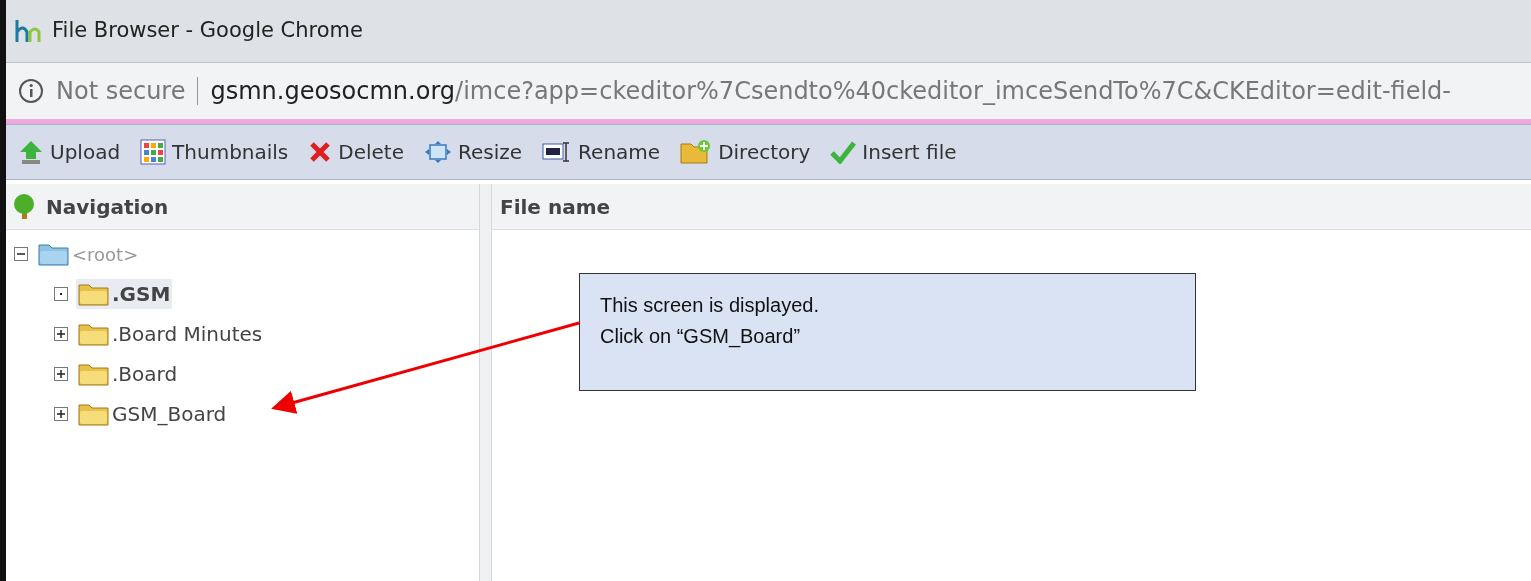  What do you see at coordinates (438, 152) in the screenshot?
I see `resize-icon` at bounding box center [438, 152].